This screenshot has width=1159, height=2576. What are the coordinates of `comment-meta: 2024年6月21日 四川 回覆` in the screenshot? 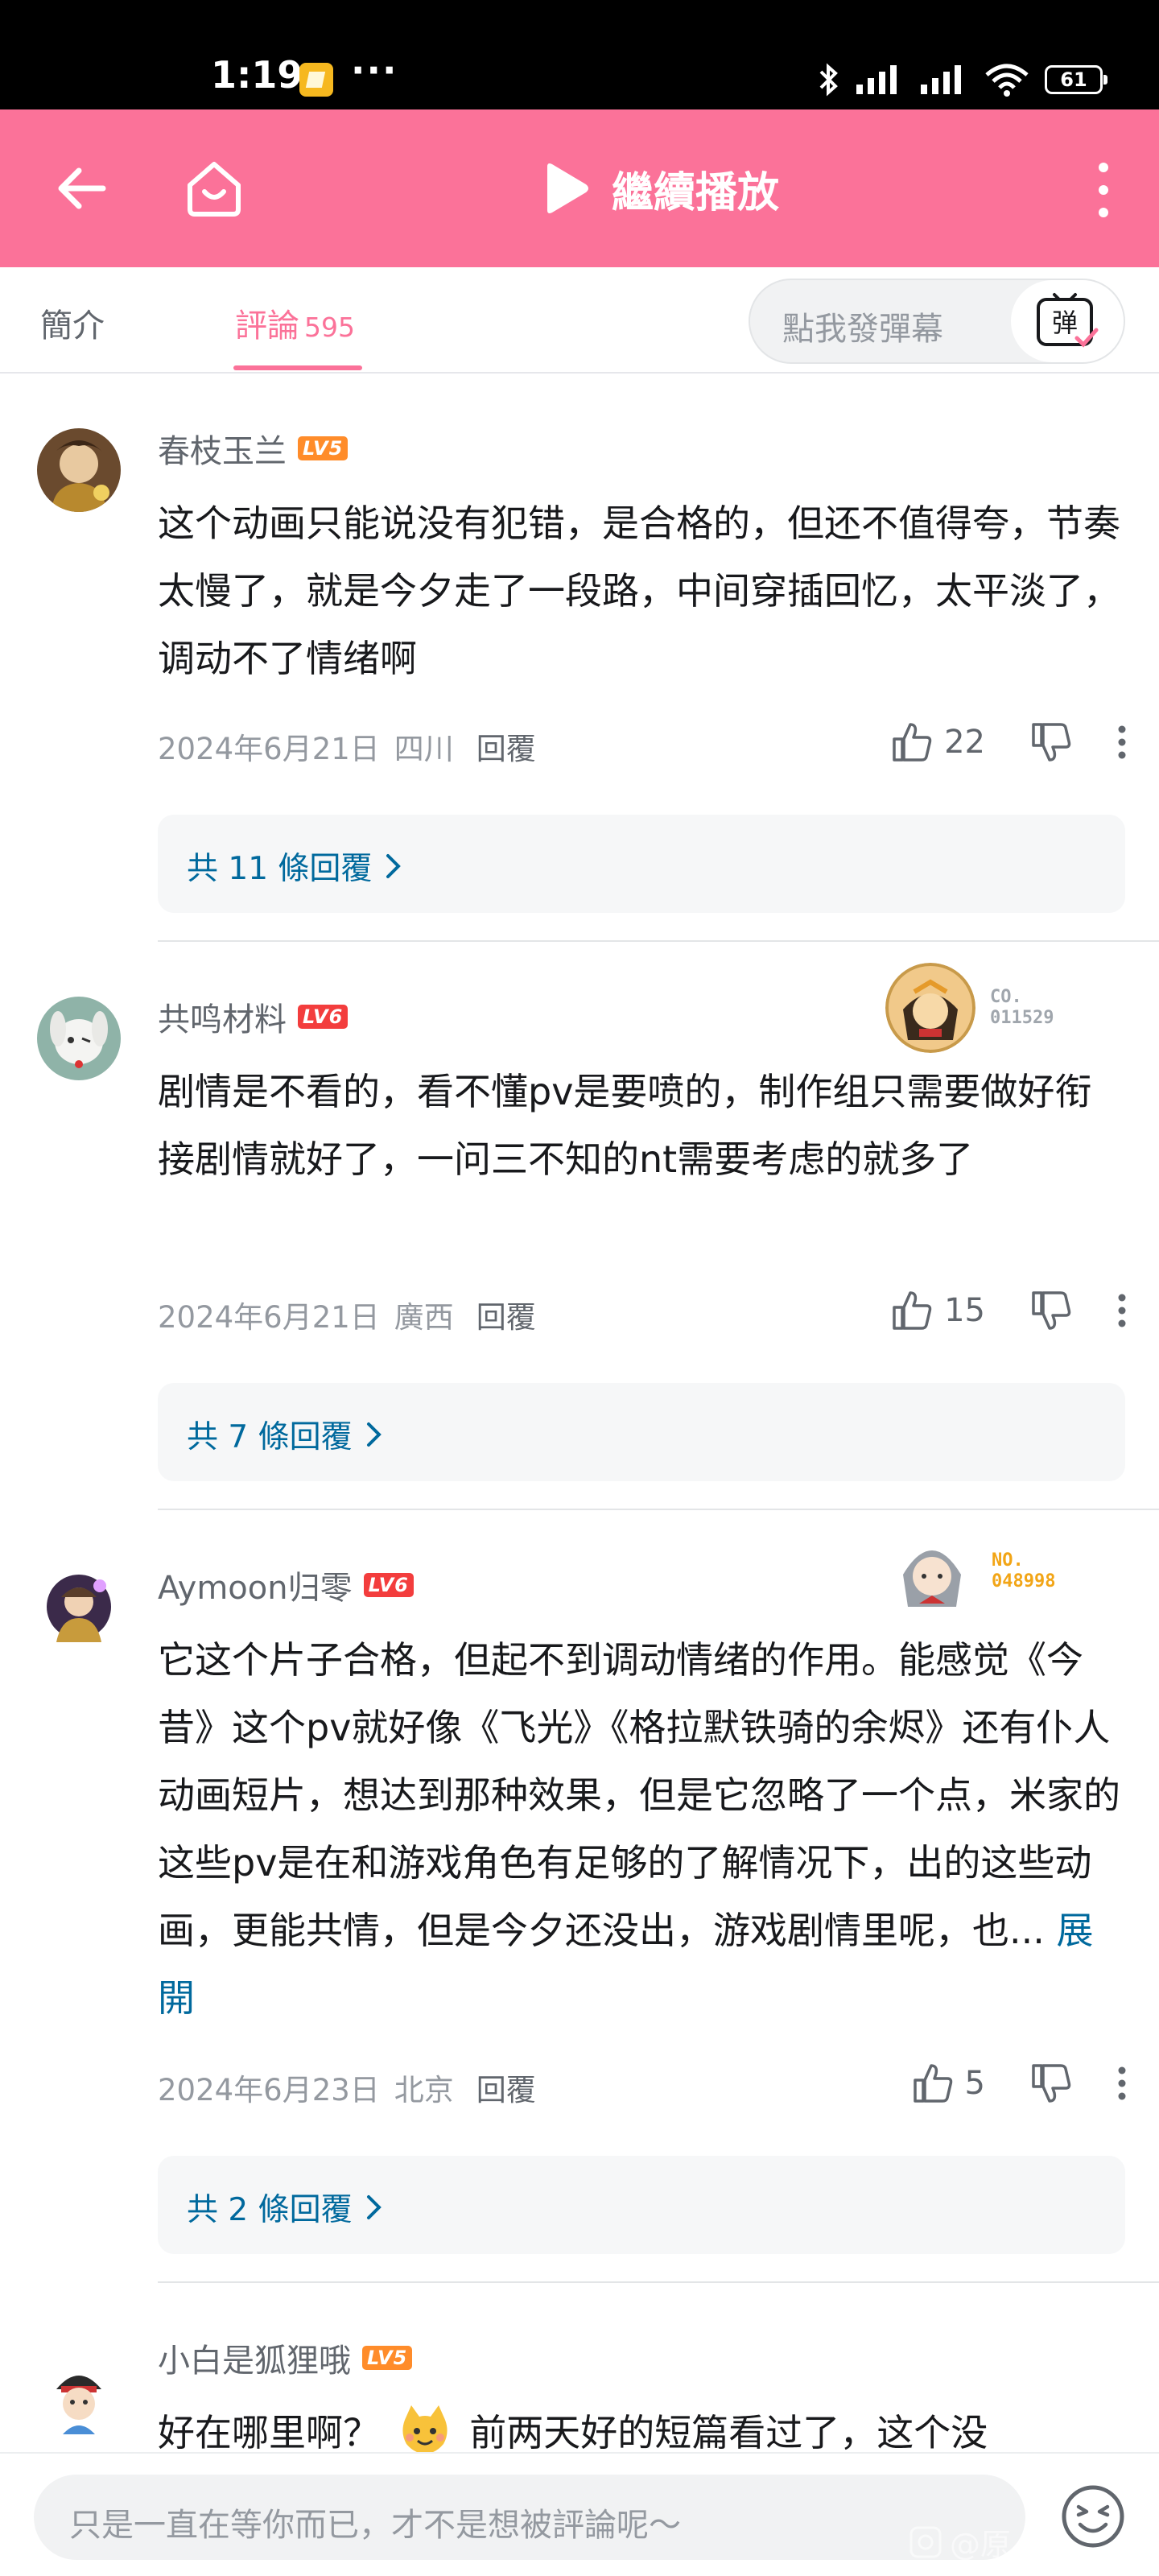 It's located at (347, 746).